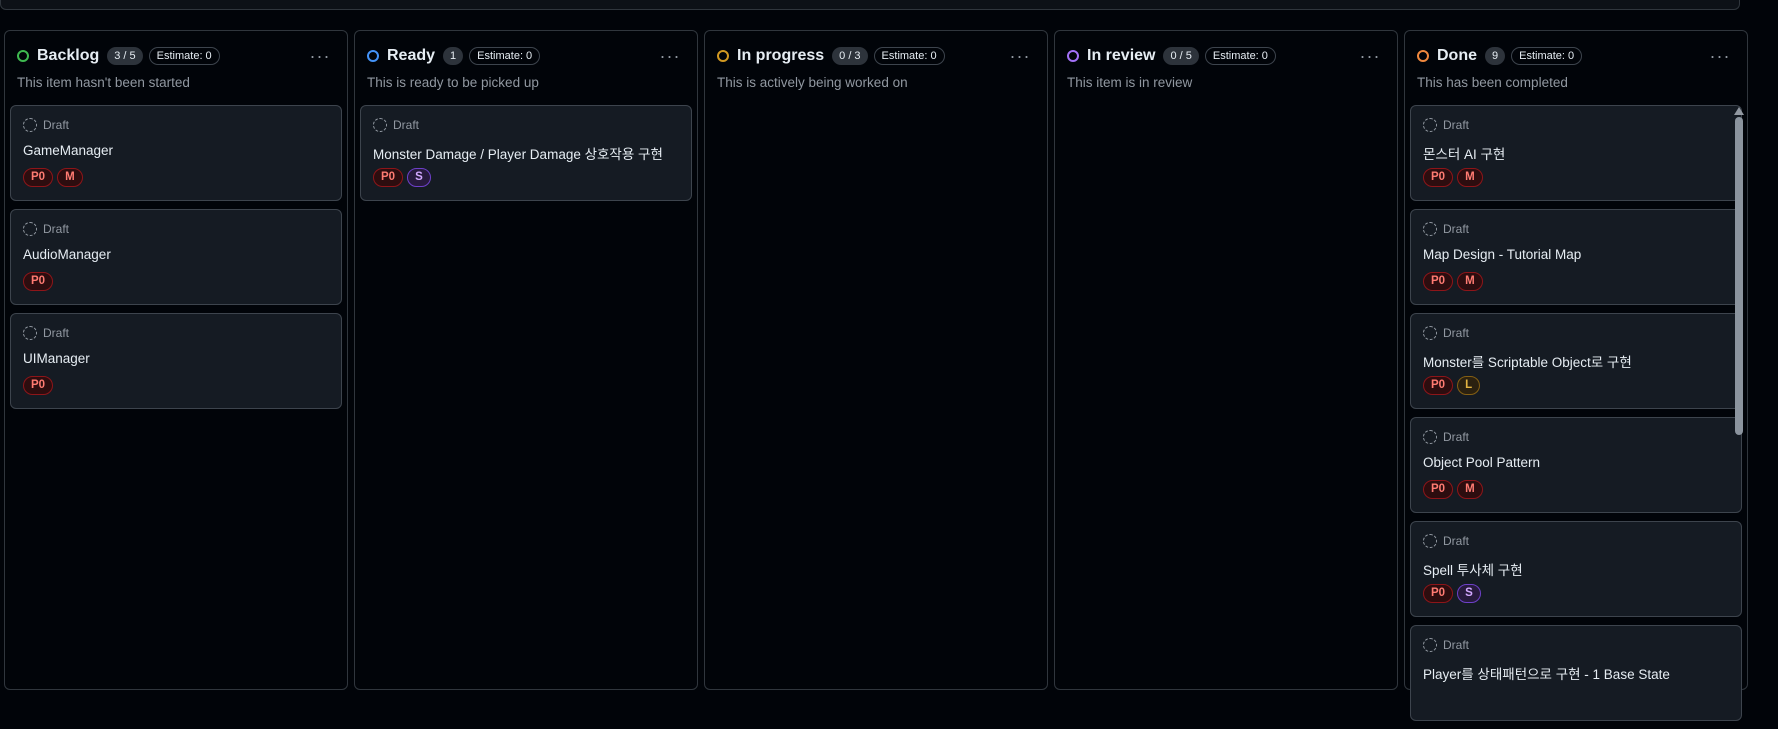 This screenshot has height=729, width=1778. I want to click on board-card: Draft AudioManager P0, so click(176, 257).